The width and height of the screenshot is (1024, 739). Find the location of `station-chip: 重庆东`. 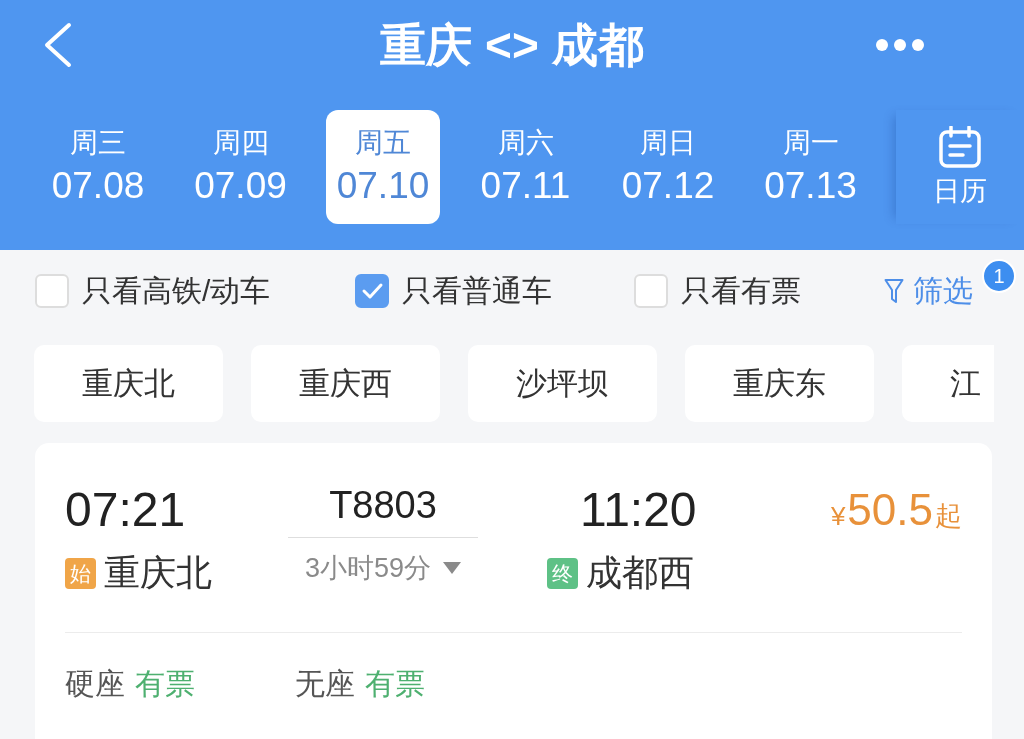

station-chip: 重庆东 is located at coordinates (779, 383).